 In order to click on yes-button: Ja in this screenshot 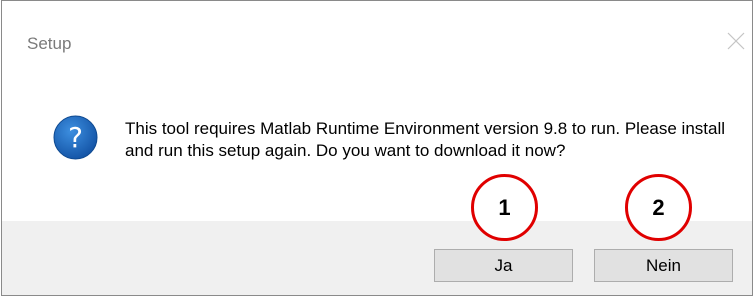, I will do `click(503, 265)`.